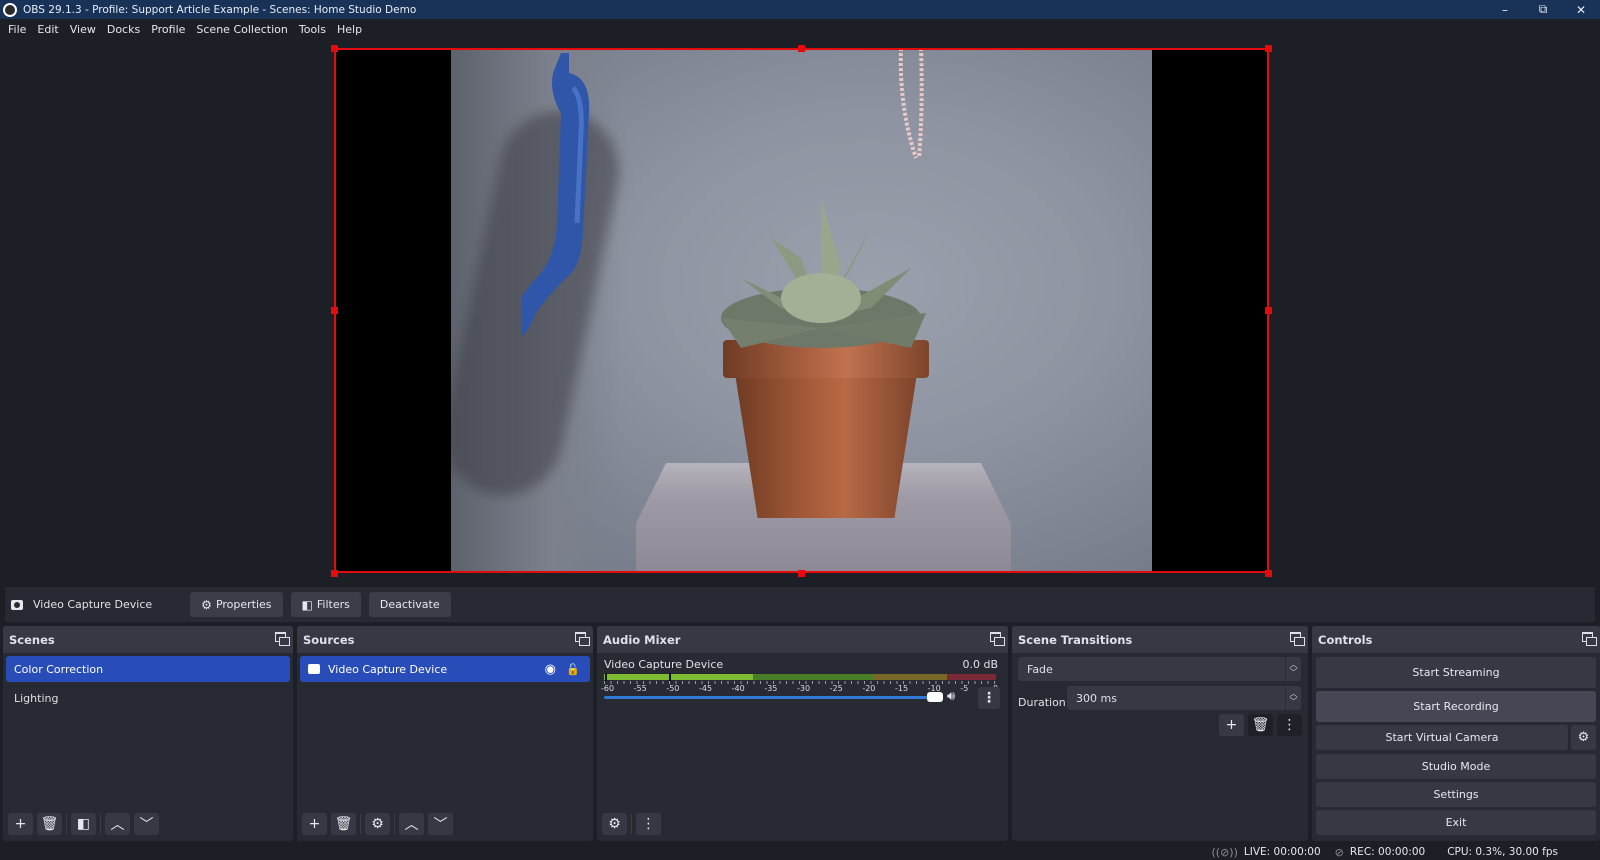 The image size is (1600, 860). What do you see at coordinates (1387, 852) in the screenshot?
I see `rec-timer: REC: 00:00:00` at bounding box center [1387, 852].